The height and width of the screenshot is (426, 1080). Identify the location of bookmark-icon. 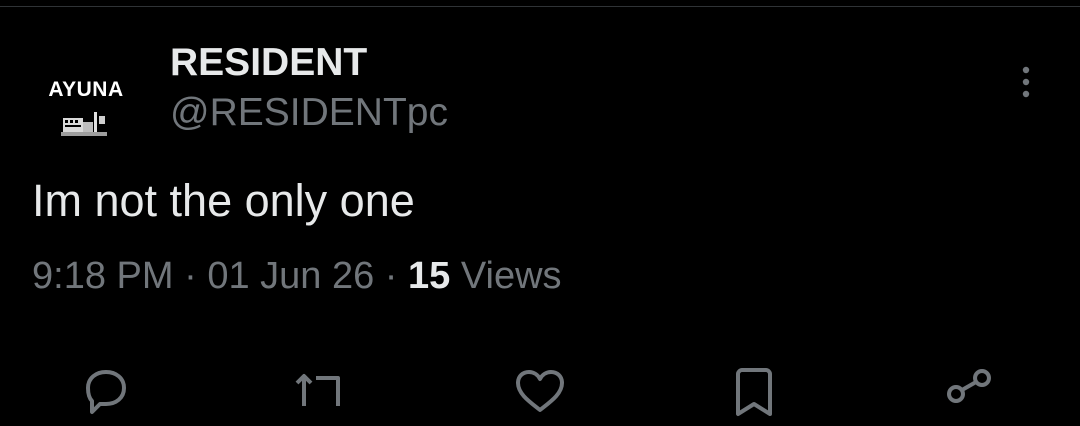
(754, 392).